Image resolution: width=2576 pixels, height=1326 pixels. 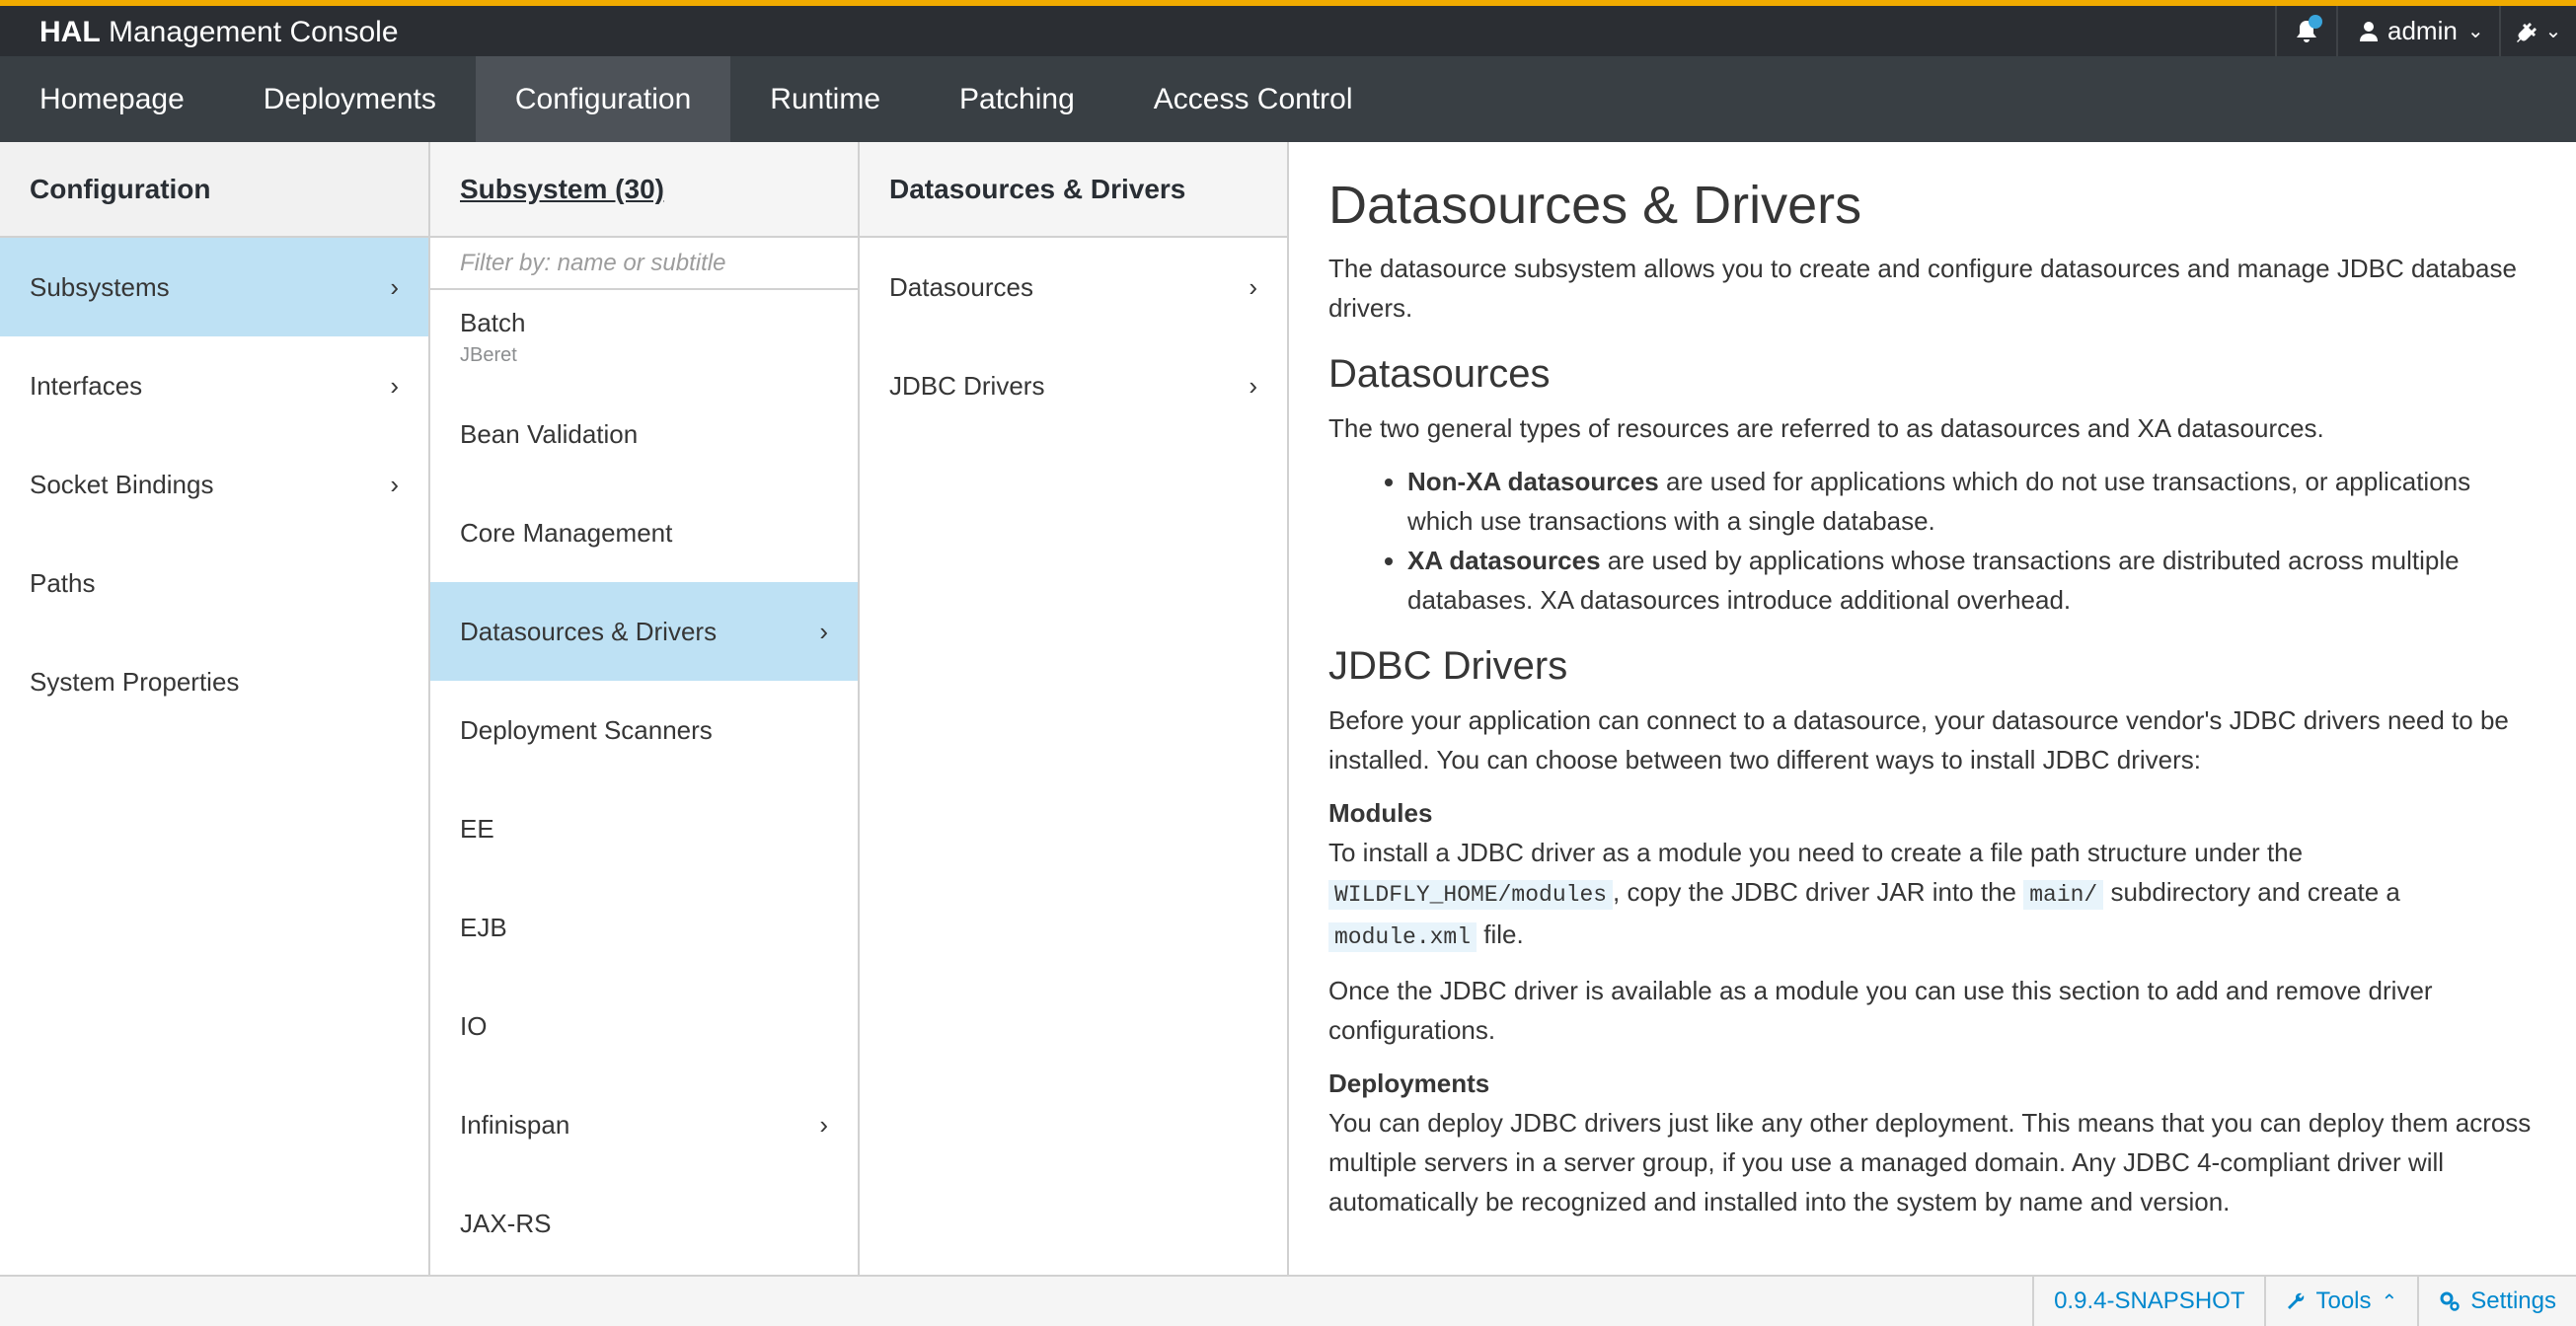 What do you see at coordinates (1074, 190) in the screenshot?
I see `column-title: Datasources & Drivers` at bounding box center [1074, 190].